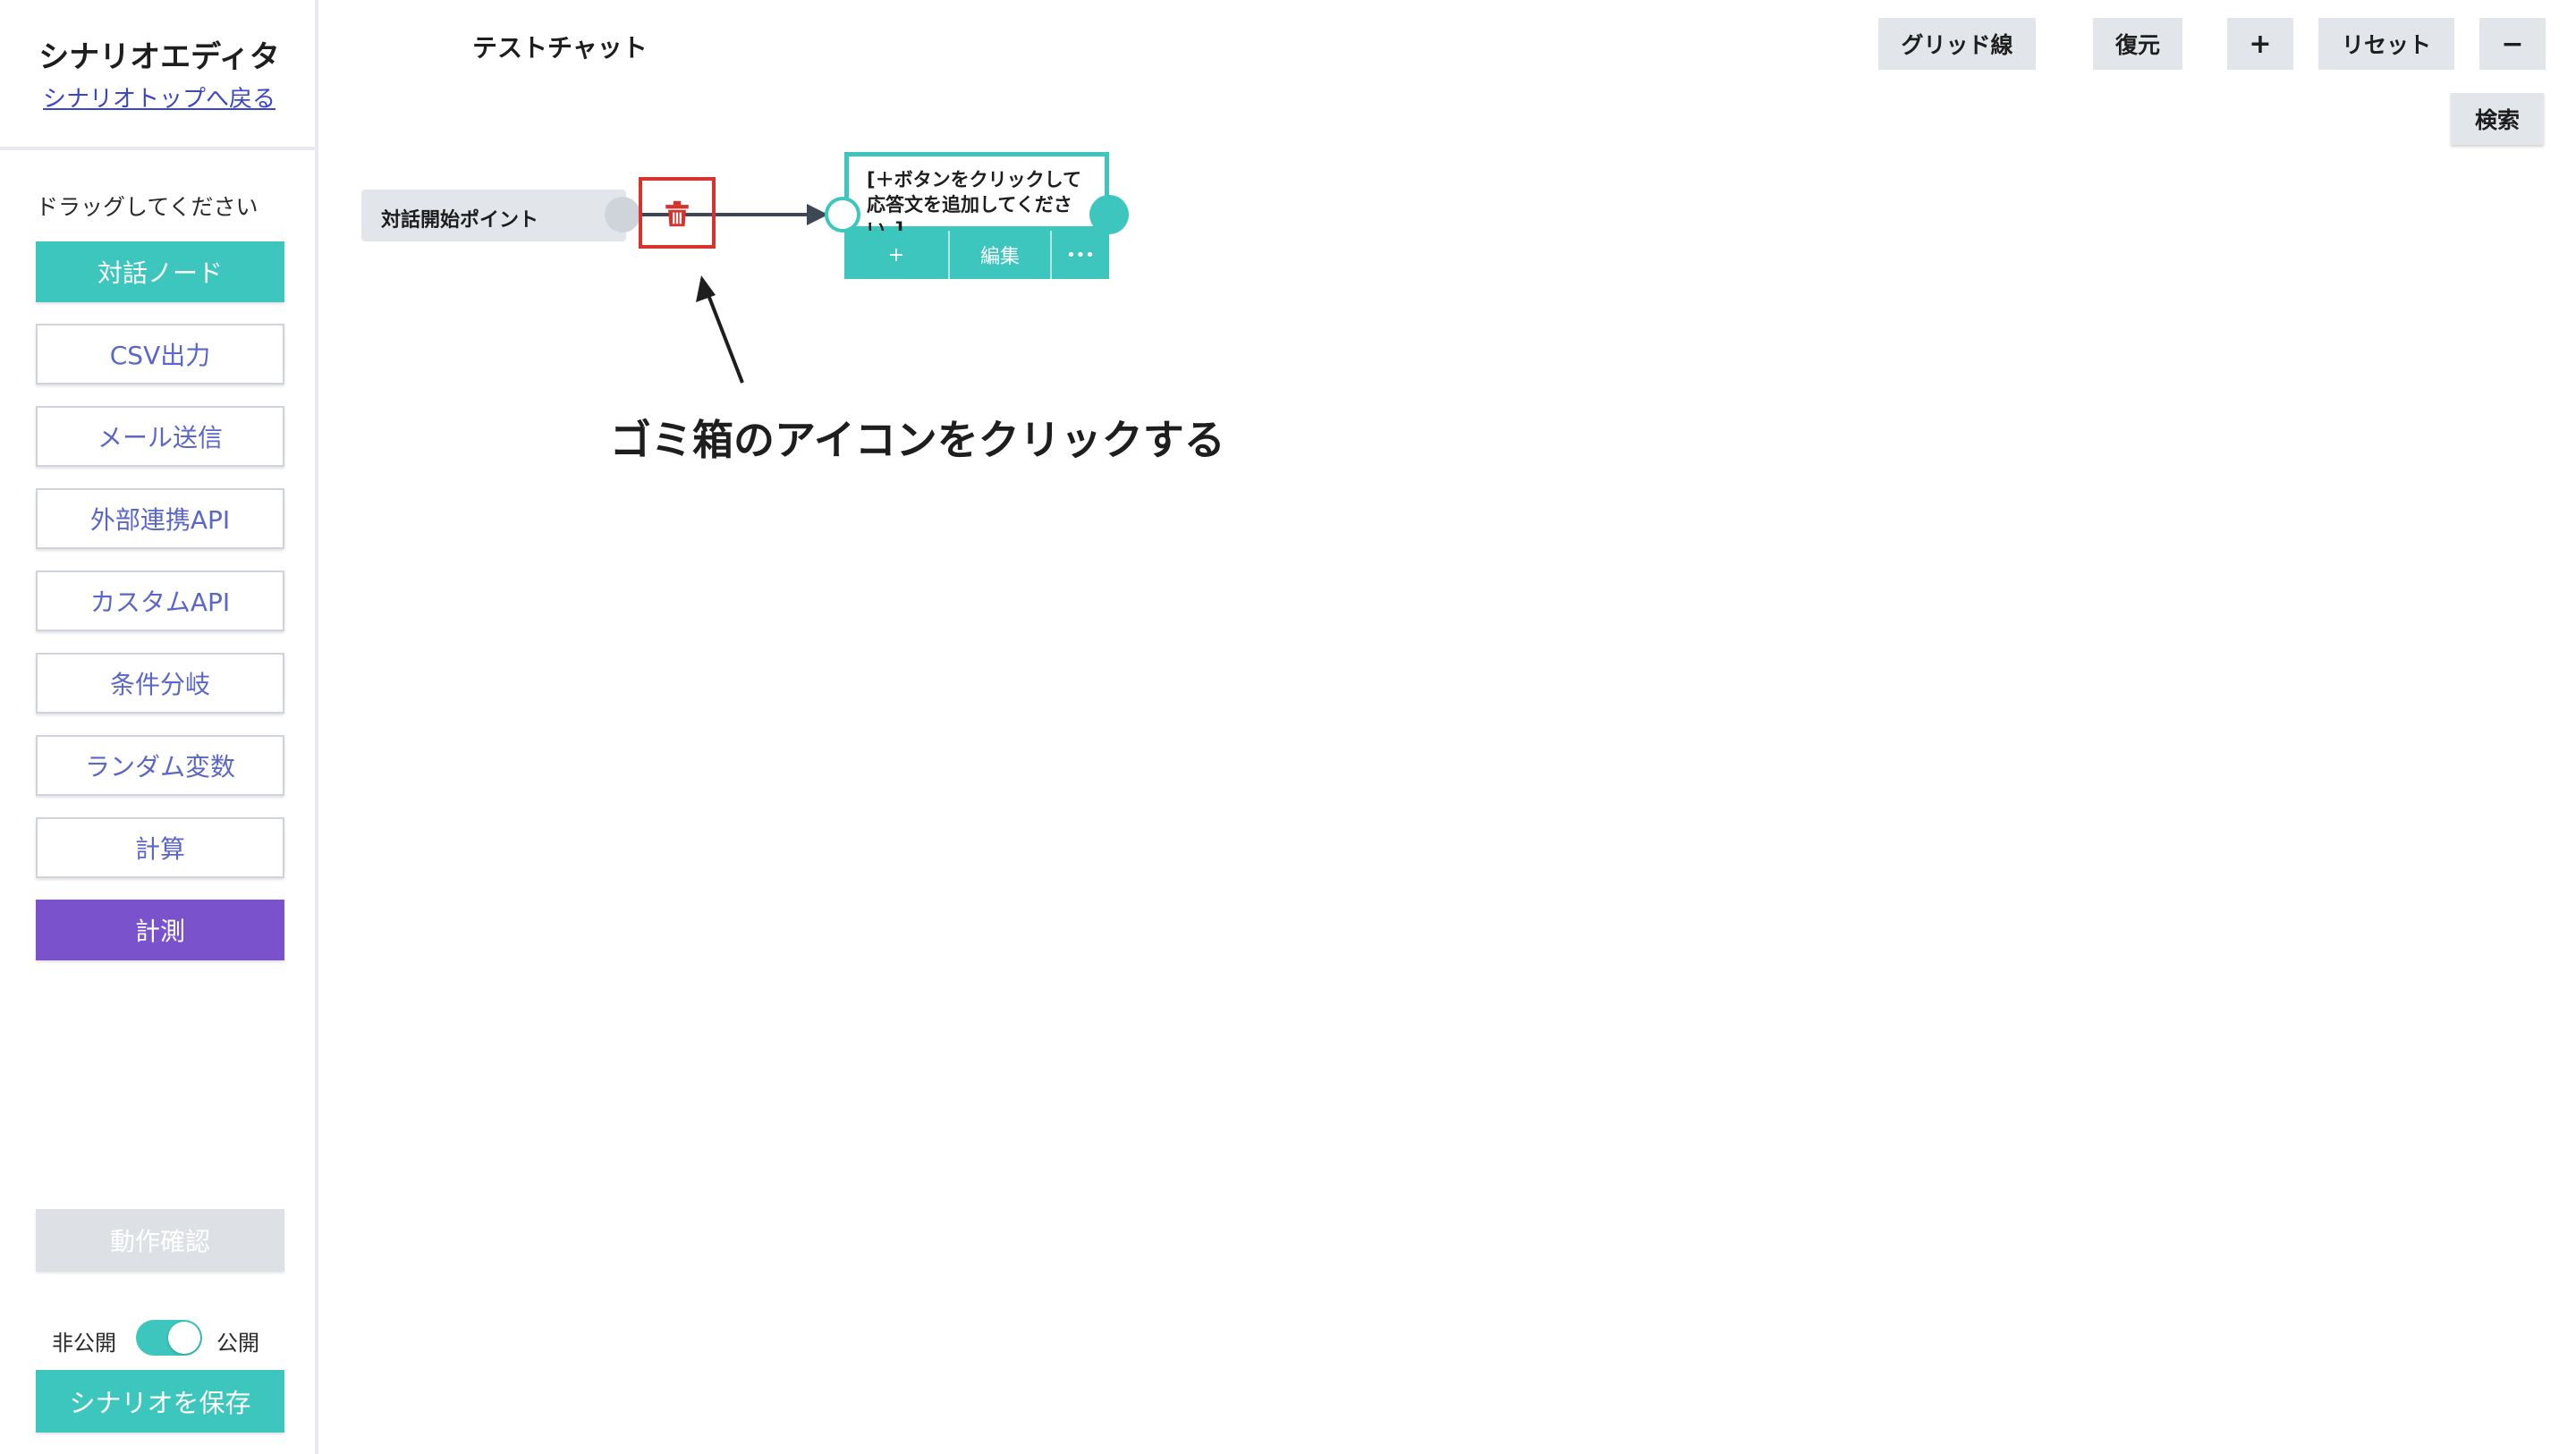 This screenshot has height=1454, width=2576. What do you see at coordinates (2386, 44) in the screenshot?
I see `reset-button: リセット` at bounding box center [2386, 44].